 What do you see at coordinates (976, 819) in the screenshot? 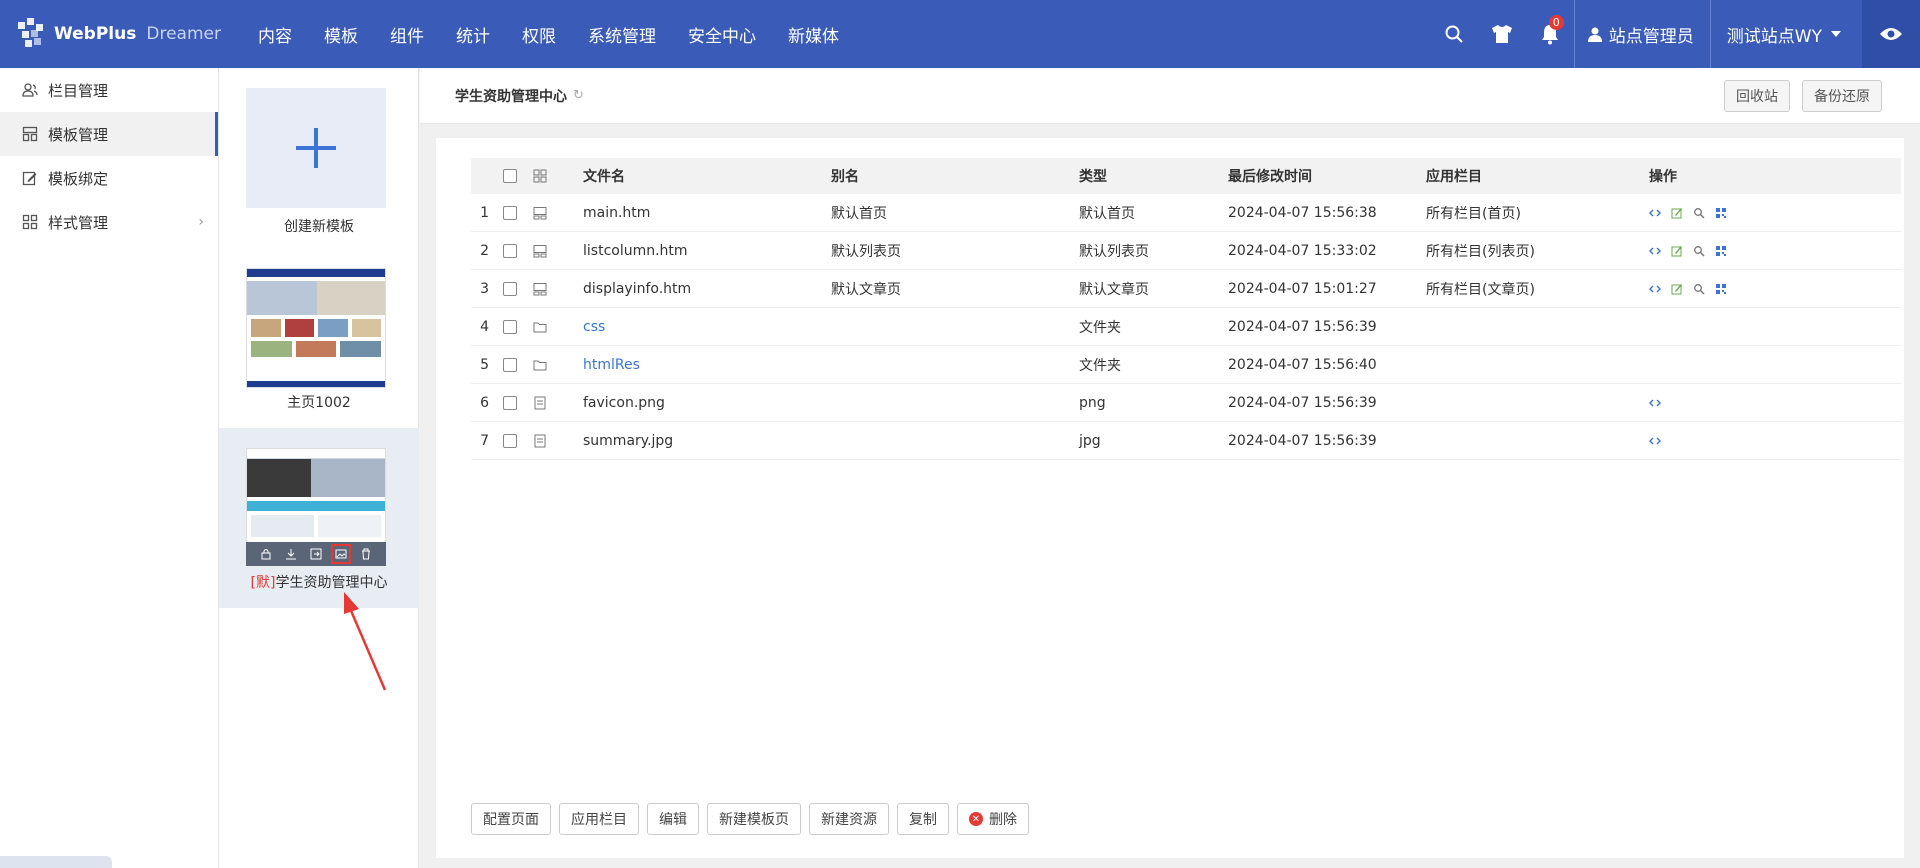
I see `delete-icon: ✕` at bounding box center [976, 819].